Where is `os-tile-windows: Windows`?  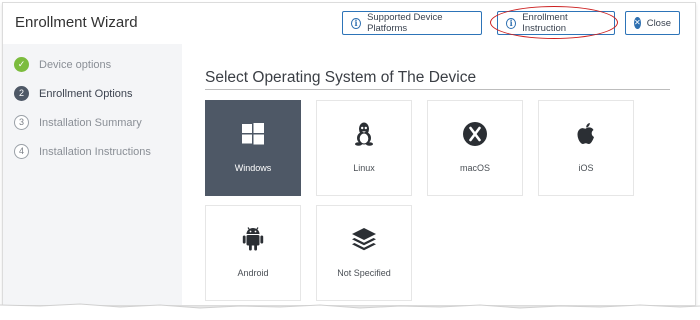
os-tile-windows: Windows is located at coordinates (253, 148).